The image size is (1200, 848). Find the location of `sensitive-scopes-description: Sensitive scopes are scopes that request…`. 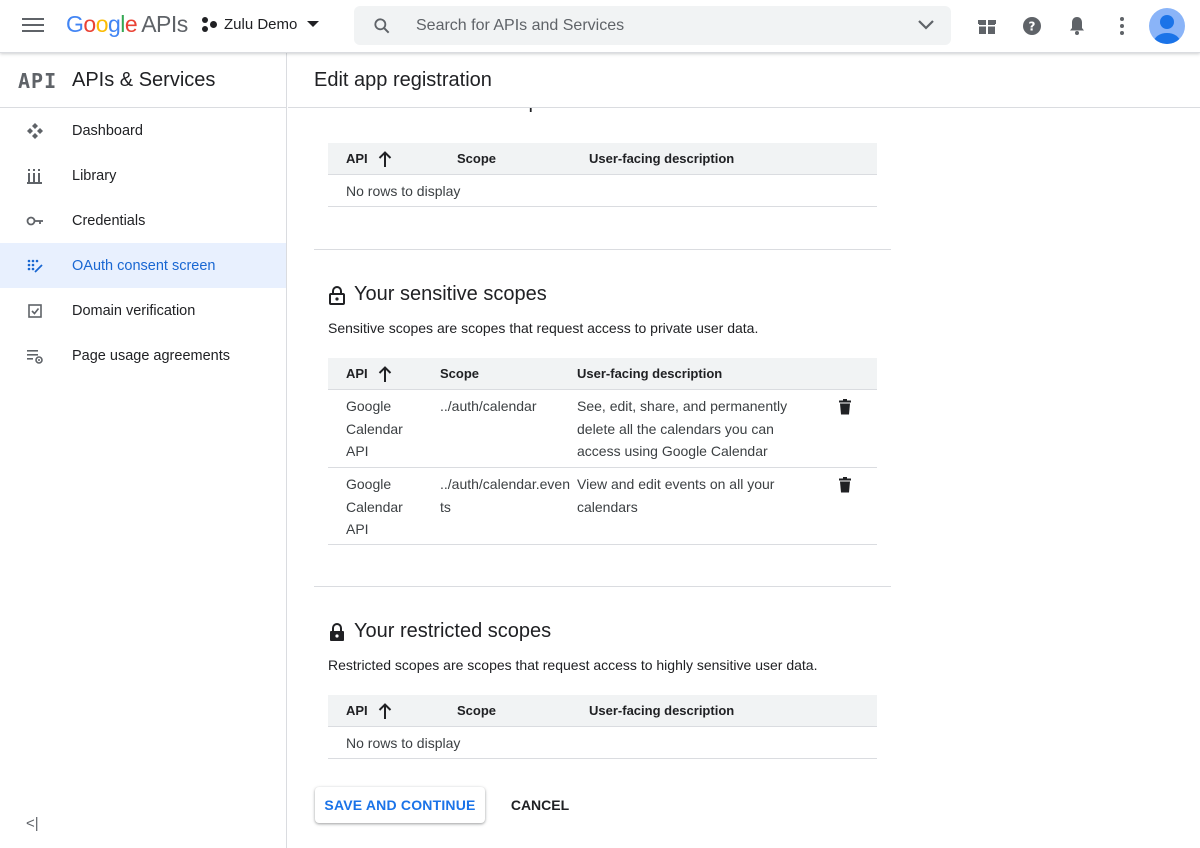

sensitive-scopes-description: Sensitive scopes are scopes that request… is located at coordinates (543, 328).